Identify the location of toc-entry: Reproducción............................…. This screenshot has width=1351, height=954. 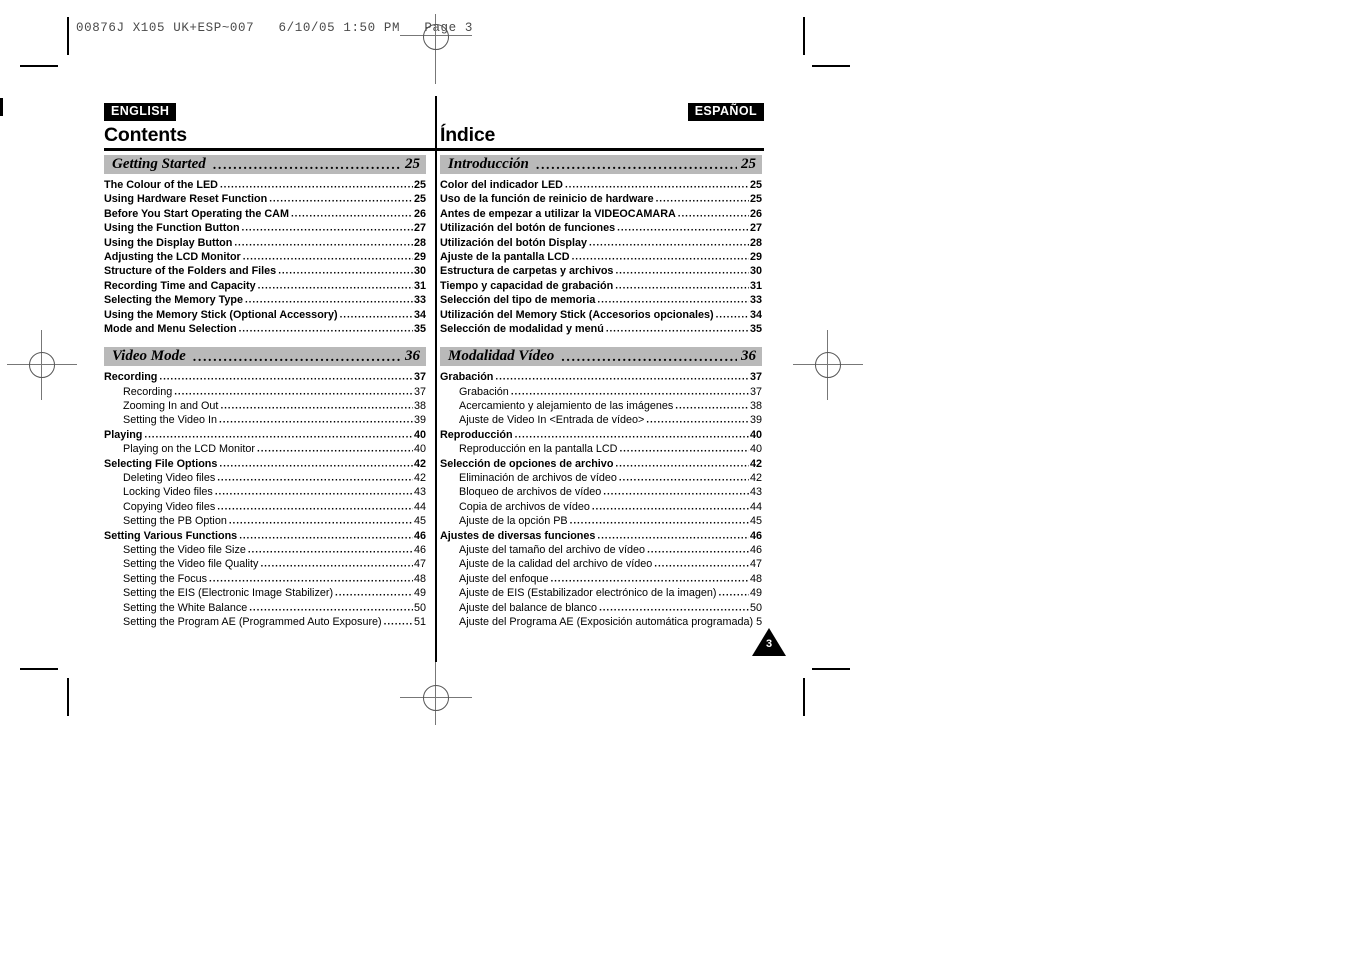
(601, 437).